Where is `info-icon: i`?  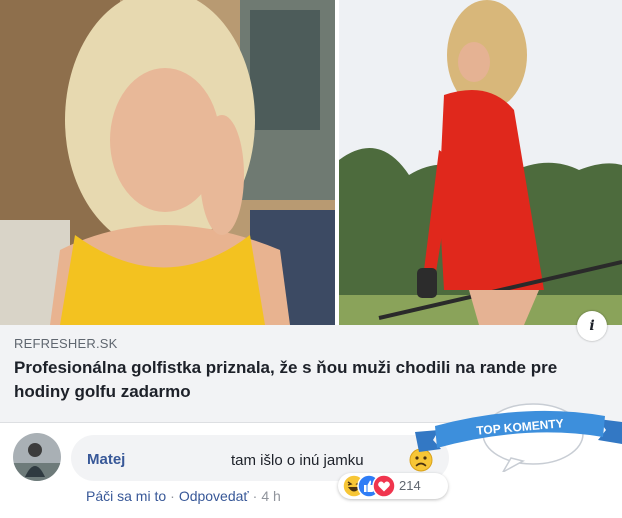 info-icon: i is located at coordinates (592, 326).